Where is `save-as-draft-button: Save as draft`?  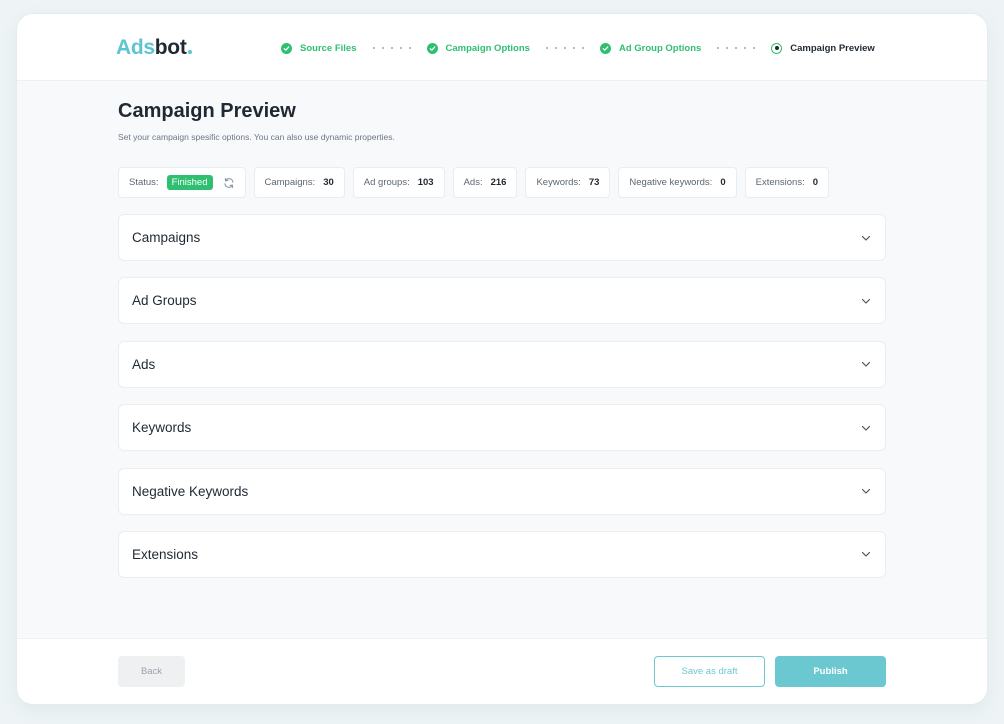 save-as-draft-button: Save as draft is located at coordinates (709, 671).